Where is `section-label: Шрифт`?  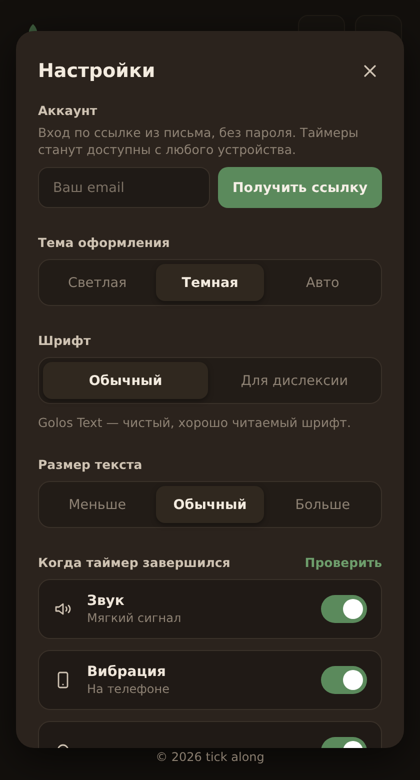 section-label: Шрифт is located at coordinates (65, 340).